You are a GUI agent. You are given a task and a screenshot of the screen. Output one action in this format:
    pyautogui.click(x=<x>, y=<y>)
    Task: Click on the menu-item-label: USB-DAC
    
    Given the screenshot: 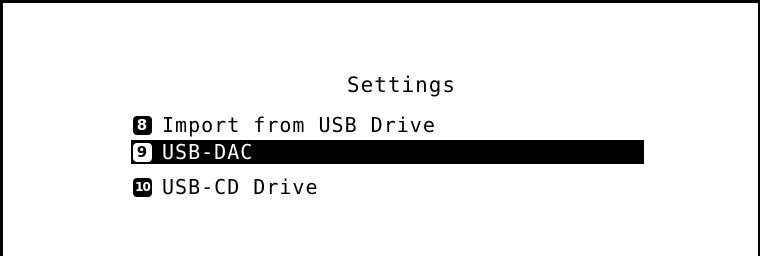 What is the action you would take?
    pyautogui.click(x=208, y=152)
    